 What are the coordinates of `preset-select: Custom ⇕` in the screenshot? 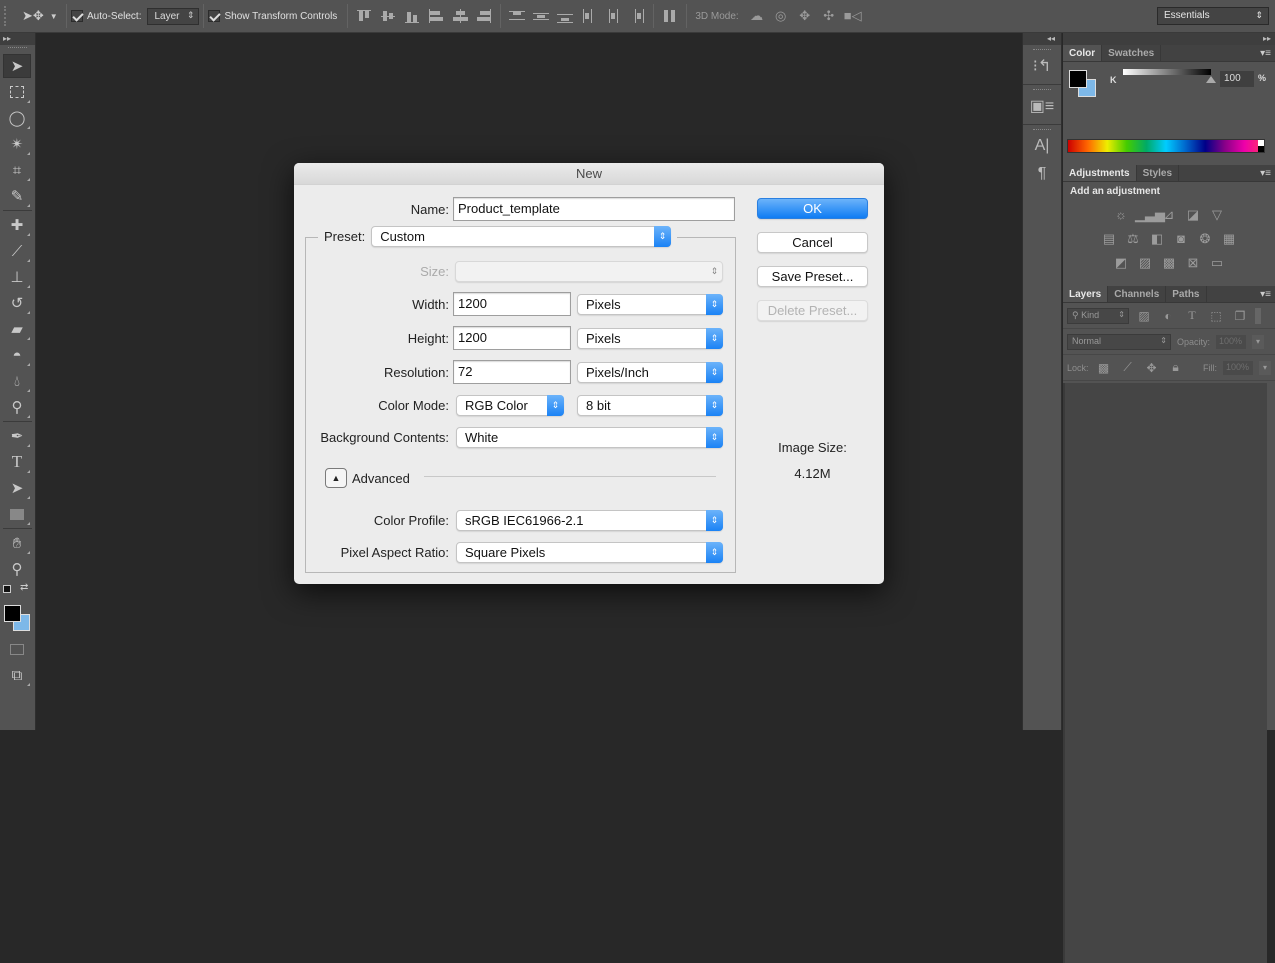 It's located at (521, 236).